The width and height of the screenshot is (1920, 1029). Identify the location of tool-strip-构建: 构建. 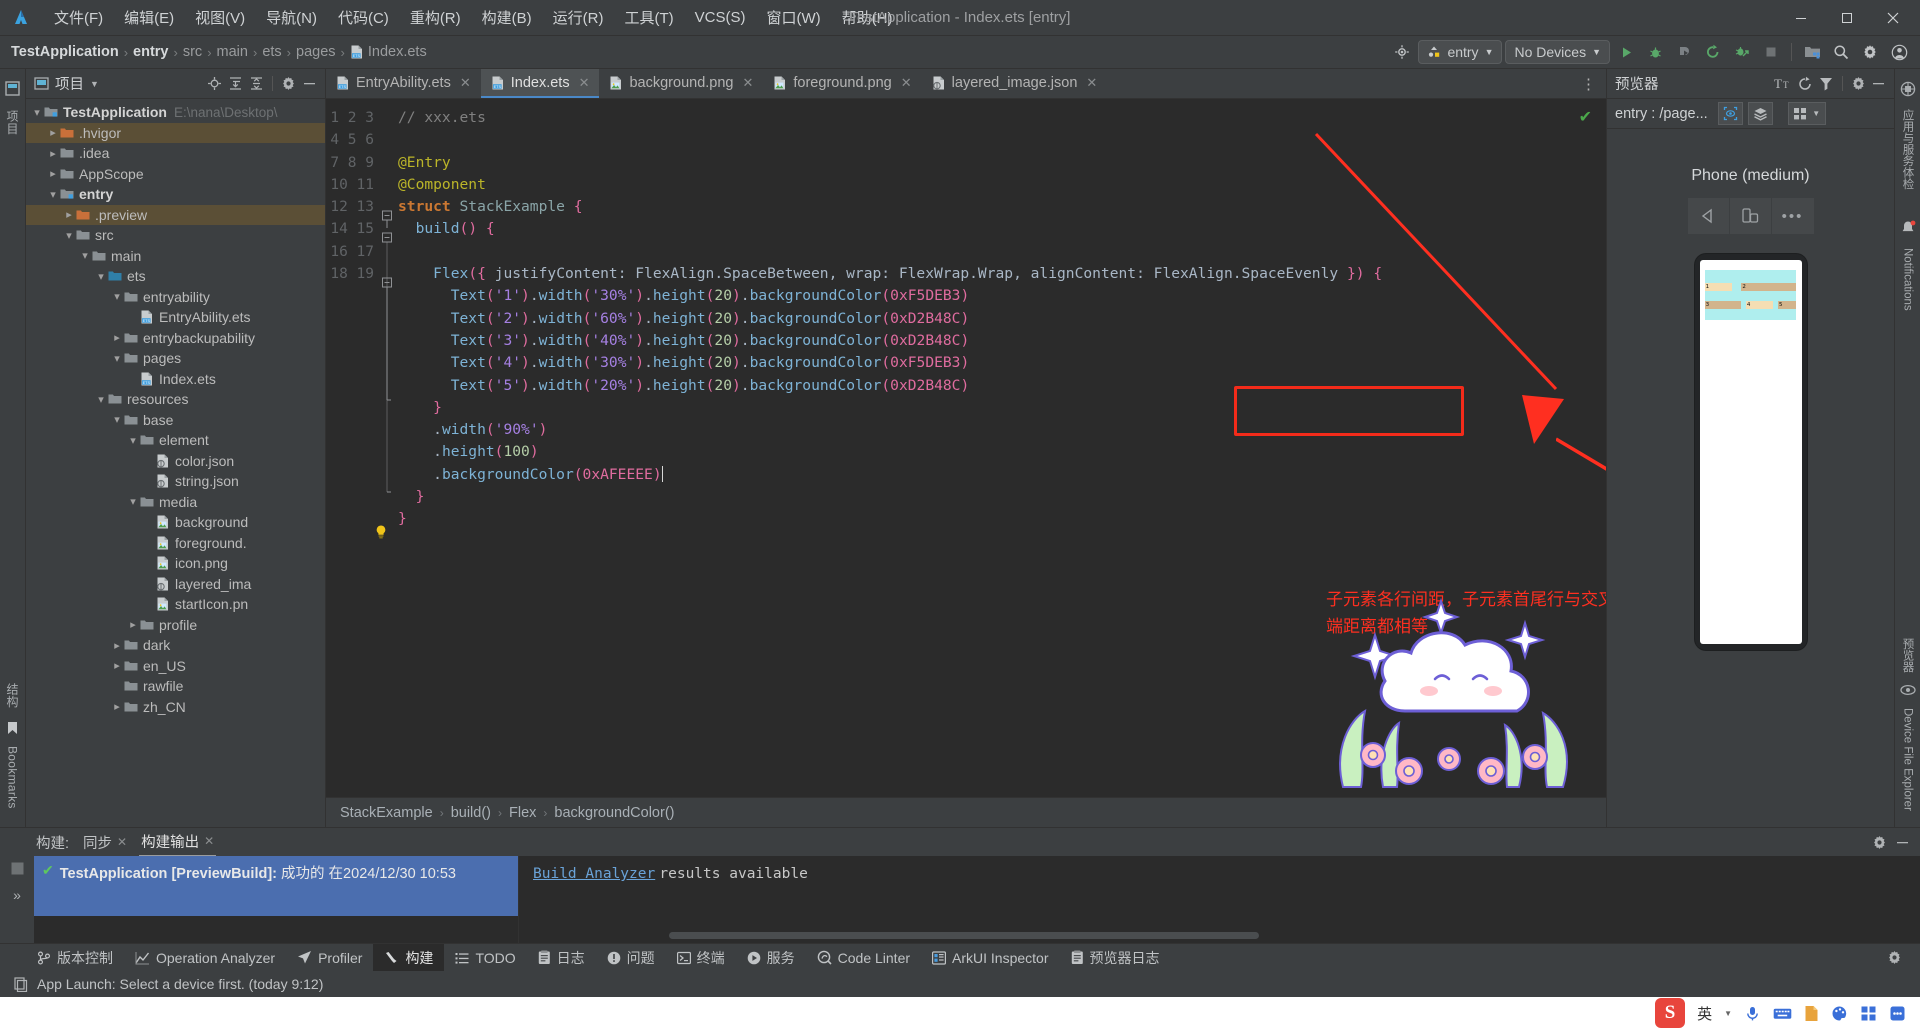
(409, 957).